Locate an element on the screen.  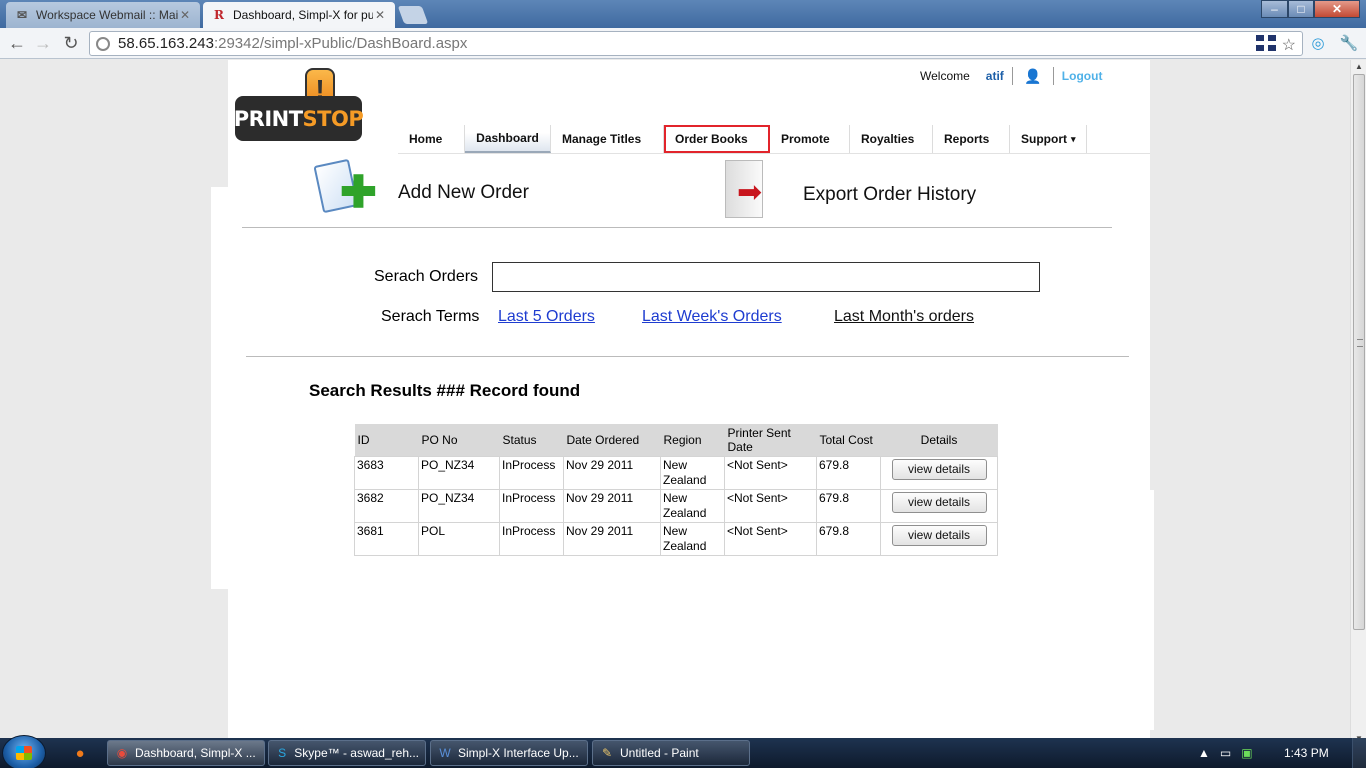
start-button is located at coordinates (24, 751).